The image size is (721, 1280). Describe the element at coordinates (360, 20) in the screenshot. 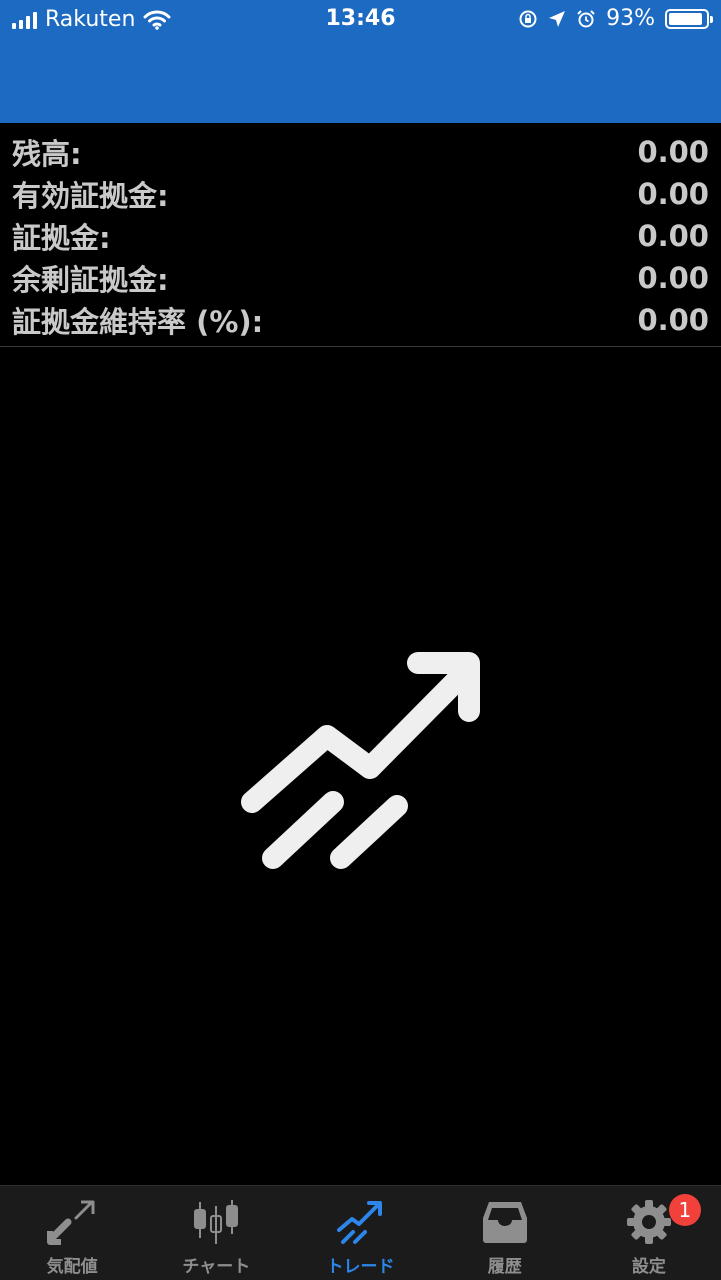

I see `status-bar: Rakuten 13:46 93%` at that location.